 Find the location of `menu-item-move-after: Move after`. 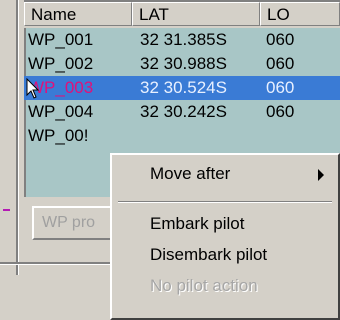

menu-item-move-after: Move after is located at coordinates (225, 174).